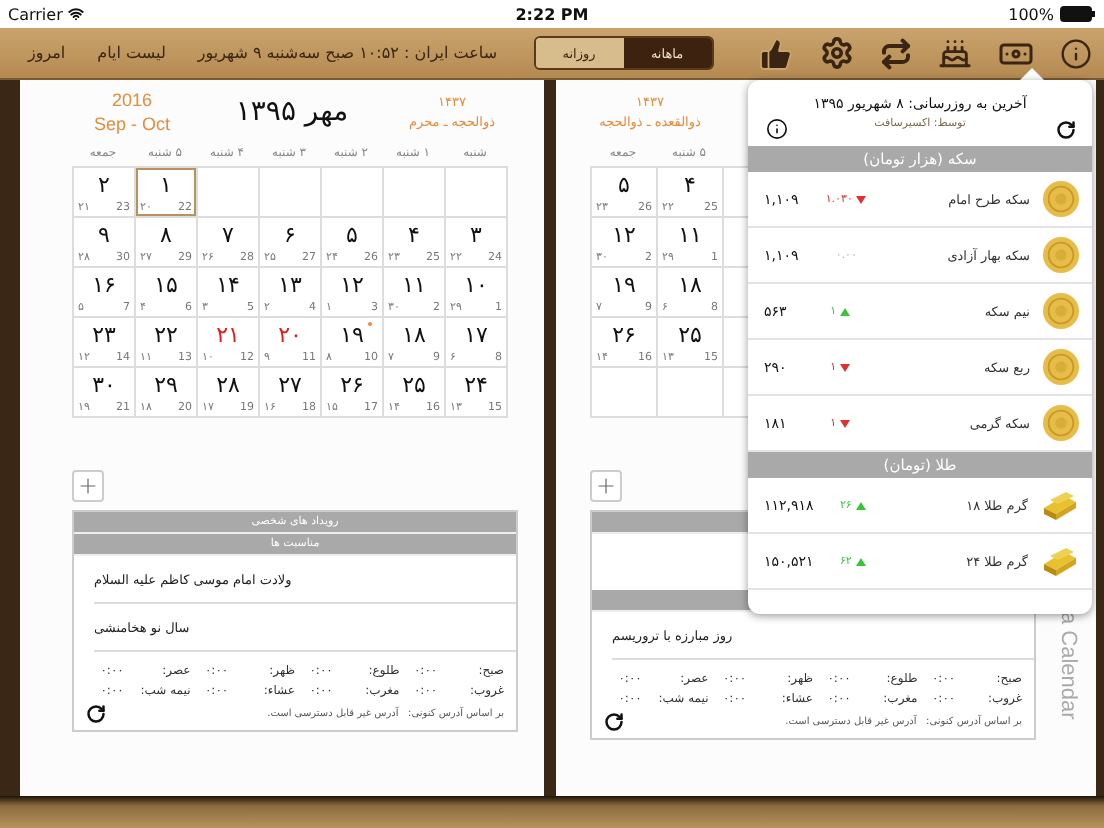  What do you see at coordinates (289, 384) in the screenshot?
I see `day-number: ۲۷` at bounding box center [289, 384].